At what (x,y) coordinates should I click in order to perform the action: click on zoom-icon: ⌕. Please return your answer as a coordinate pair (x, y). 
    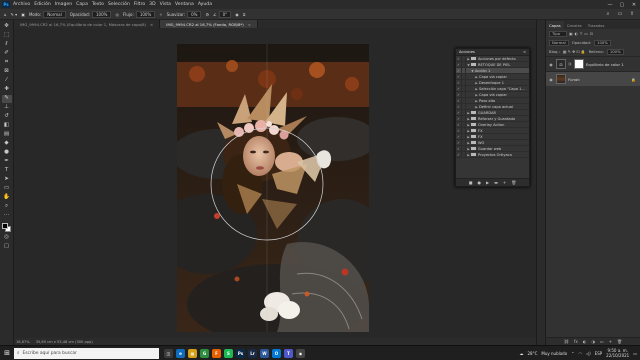
    Looking at the image, I should click on (7, 207).